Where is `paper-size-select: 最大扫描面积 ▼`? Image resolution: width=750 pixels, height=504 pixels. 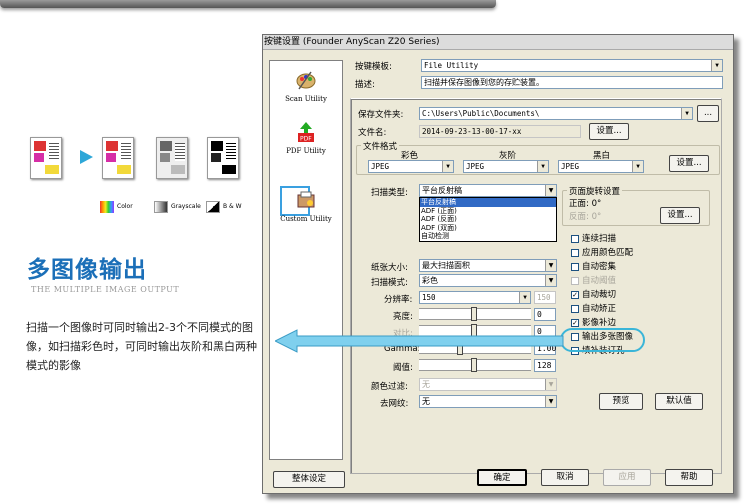
paper-size-select: 最大扫描面积 ▼ is located at coordinates (488, 265).